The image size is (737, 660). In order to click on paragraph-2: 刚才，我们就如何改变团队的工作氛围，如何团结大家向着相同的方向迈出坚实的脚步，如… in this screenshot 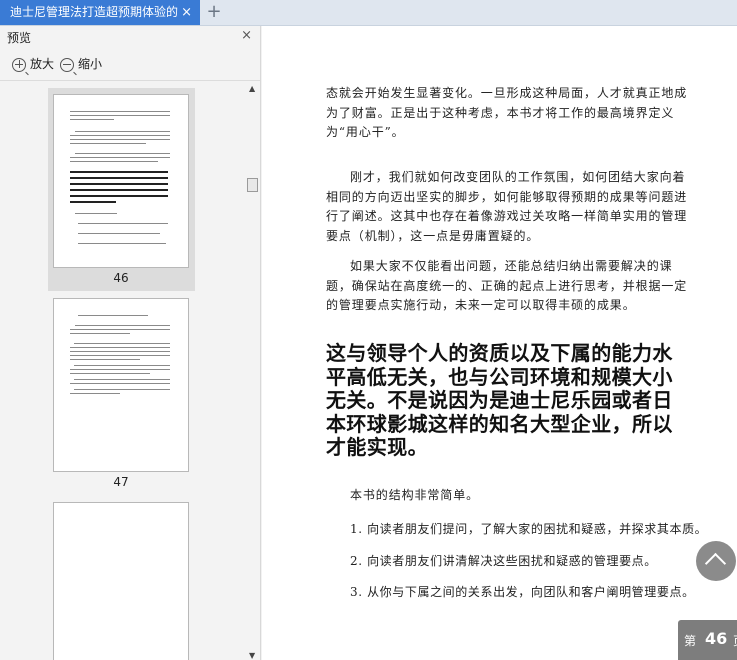, I will do `click(507, 206)`.